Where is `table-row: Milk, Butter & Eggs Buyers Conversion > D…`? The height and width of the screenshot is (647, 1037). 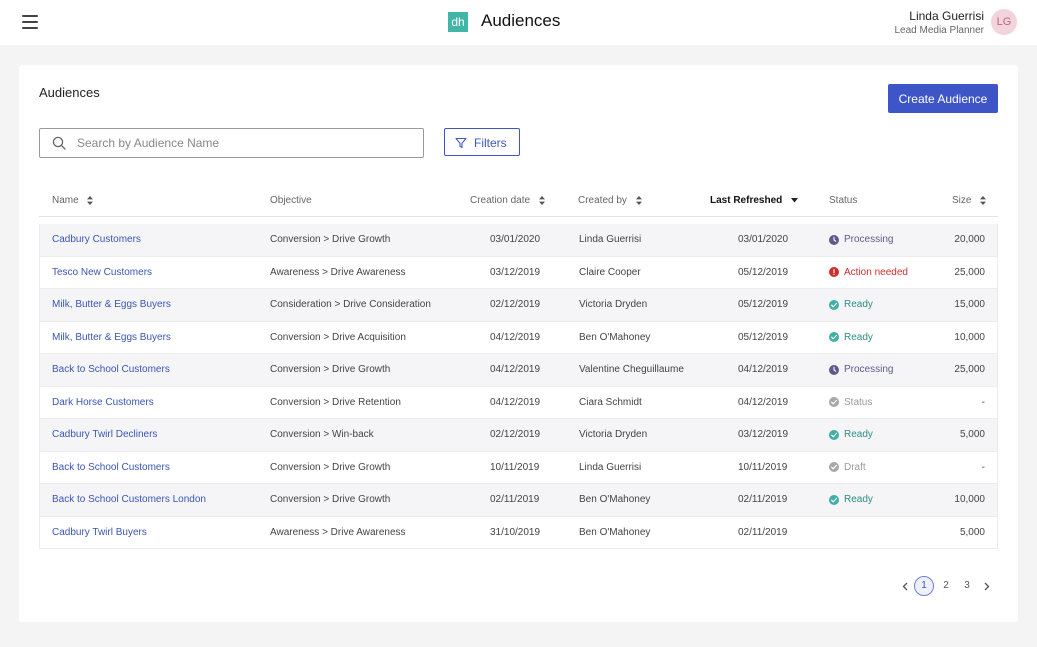
table-row: Milk, Butter & Eggs Buyers Conversion > D… is located at coordinates (518, 338).